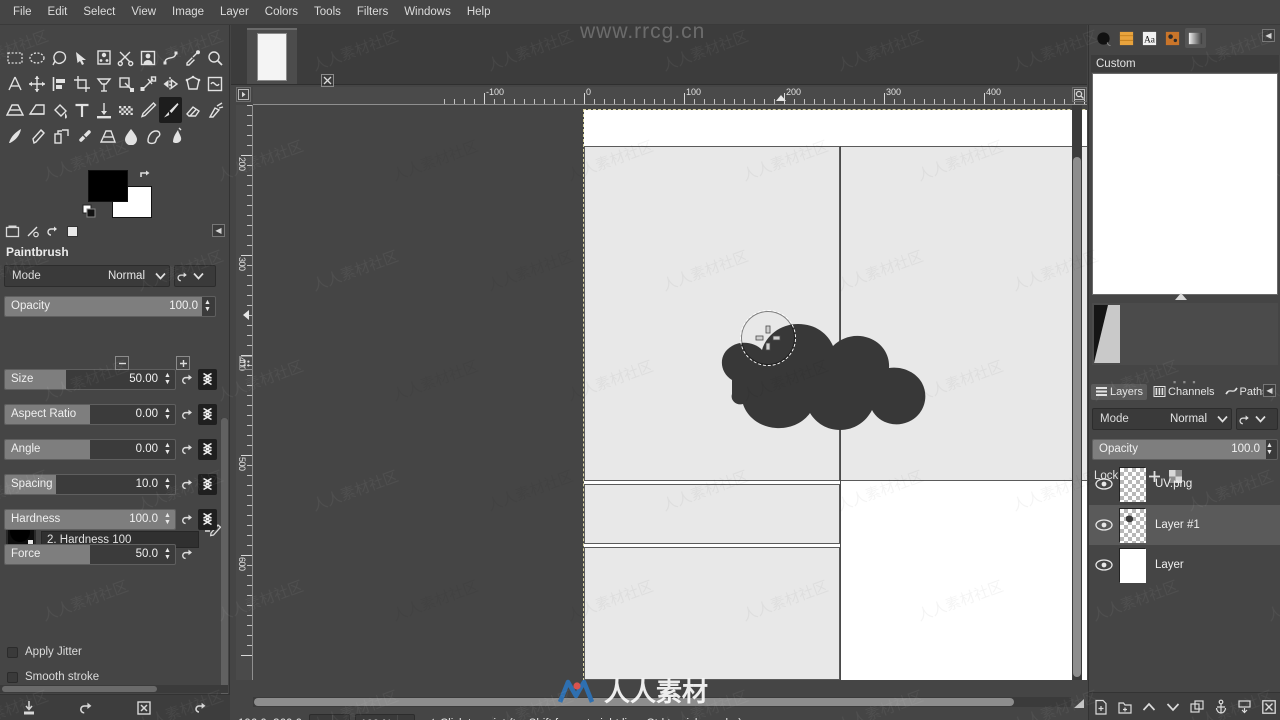 The image size is (1280, 720). I want to click on reset-icon, so click(1244, 419).